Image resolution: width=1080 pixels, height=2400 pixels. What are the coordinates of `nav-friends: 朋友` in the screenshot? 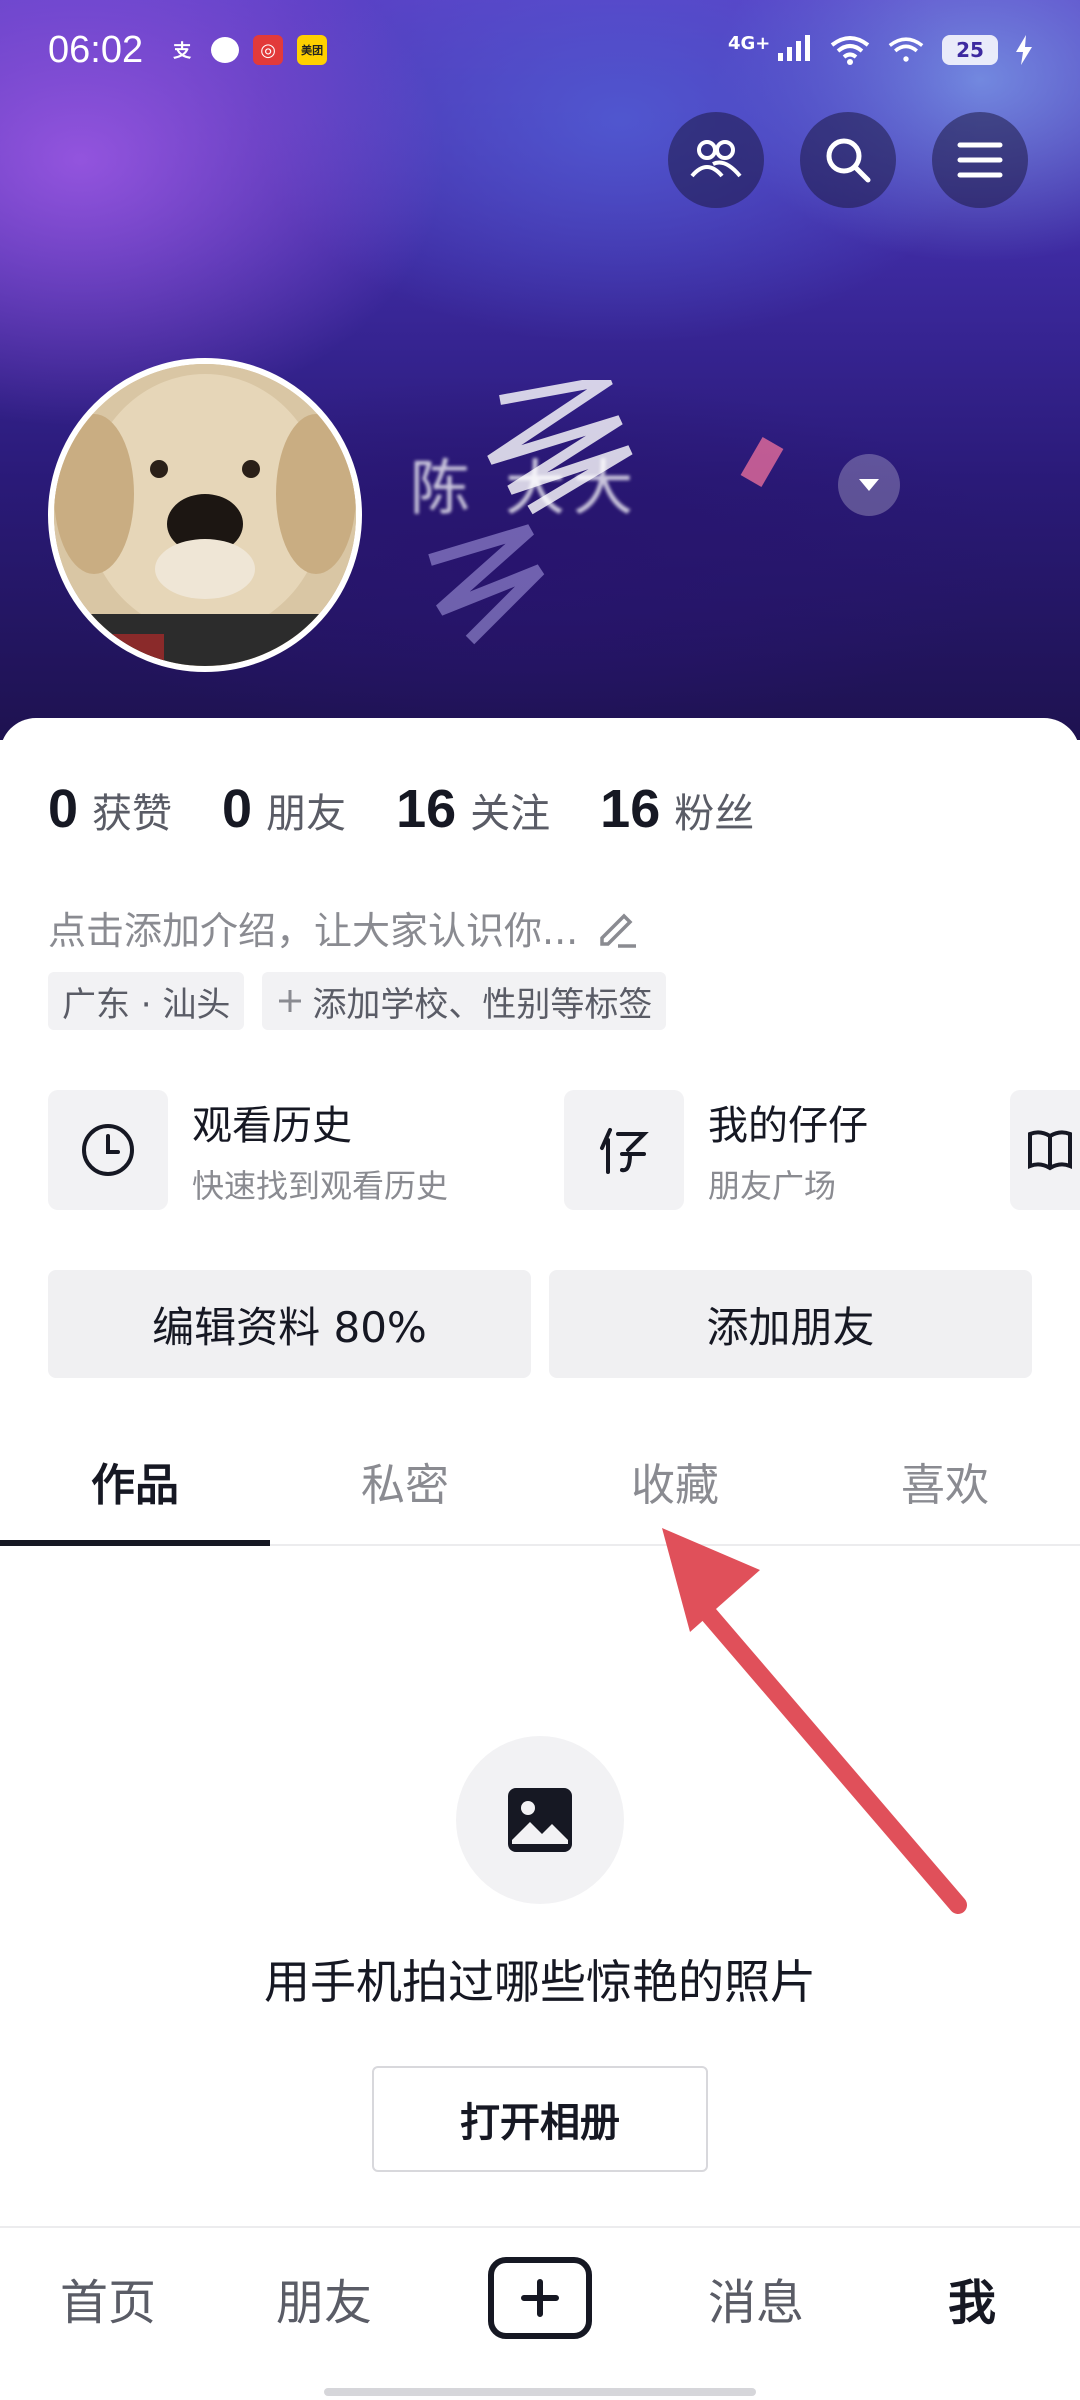 It's located at (324, 2298).